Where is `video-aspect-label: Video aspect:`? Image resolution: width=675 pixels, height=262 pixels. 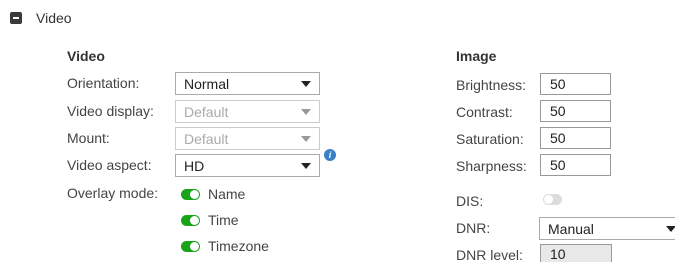 video-aspect-label: Video aspect: is located at coordinates (109, 165).